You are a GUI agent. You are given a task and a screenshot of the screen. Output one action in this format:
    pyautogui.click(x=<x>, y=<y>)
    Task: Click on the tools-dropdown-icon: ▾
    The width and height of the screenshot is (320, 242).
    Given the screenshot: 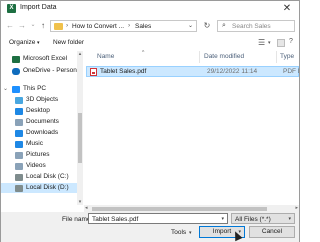 What is the action you would take?
    pyautogui.click(x=190, y=233)
    